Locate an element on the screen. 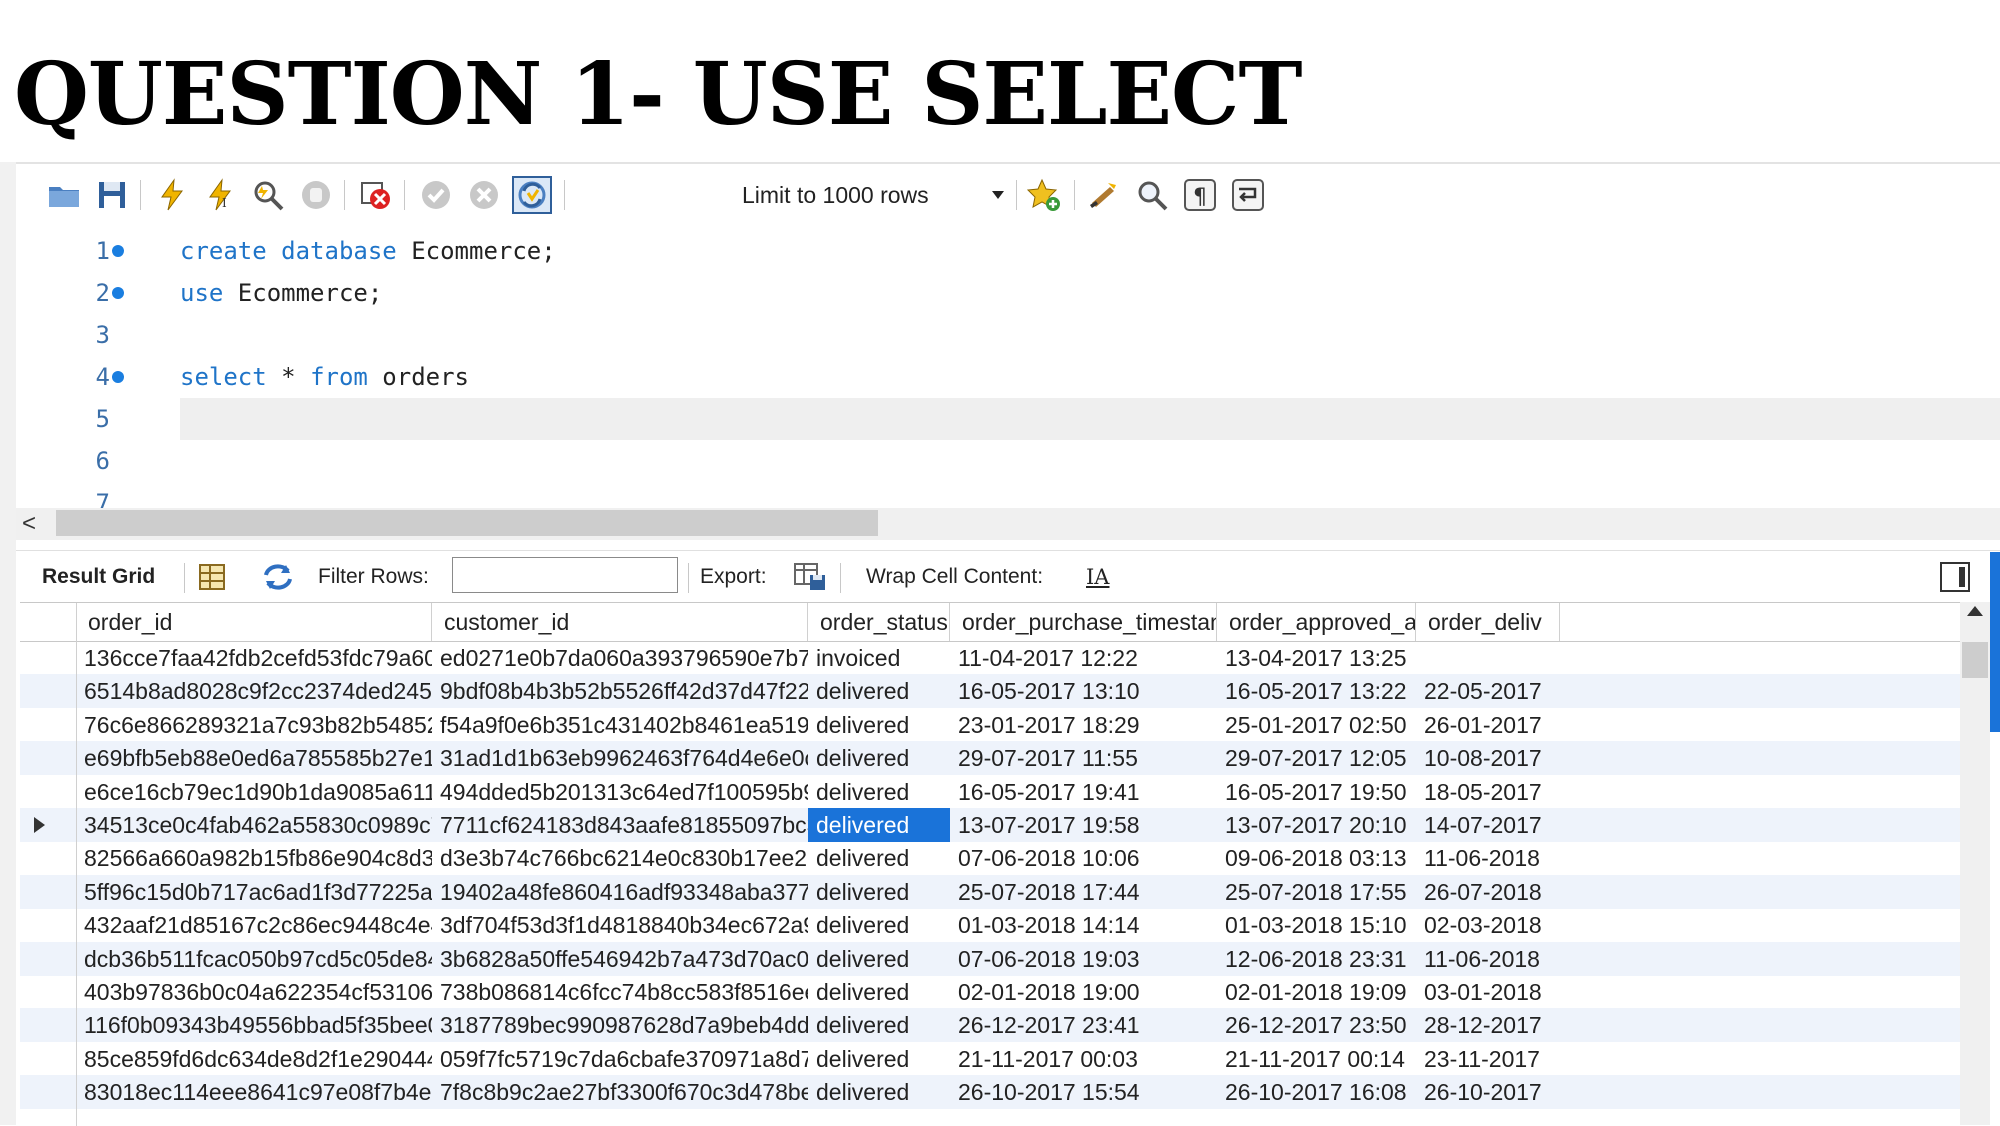  table-cell: 23-01-2017 18:29 is located at coordinates (1083, 725).